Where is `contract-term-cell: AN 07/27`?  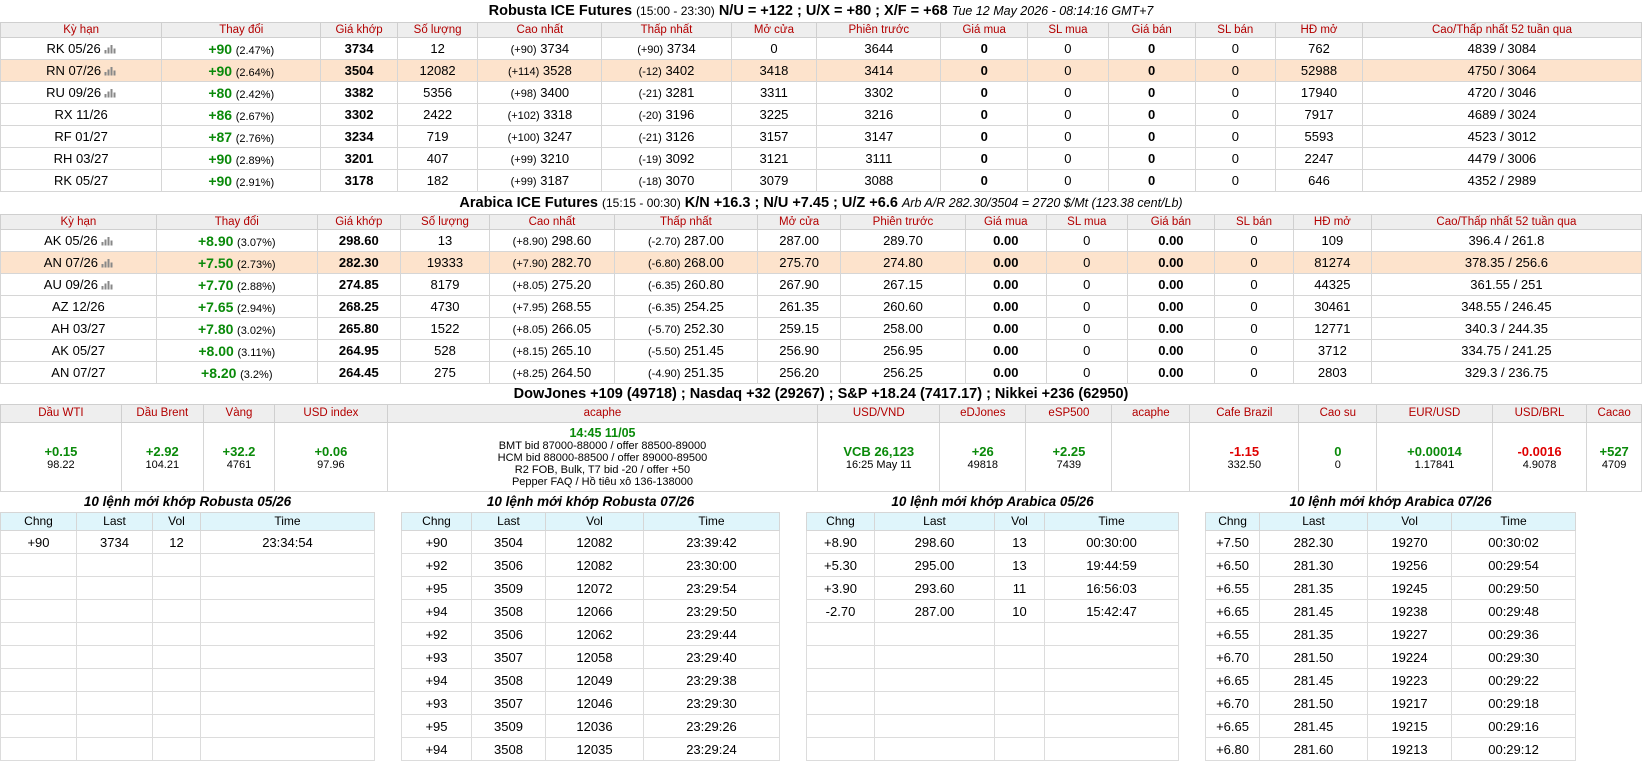 contract-term-cell: AN 07/27 is located at coordinates (78, 372).